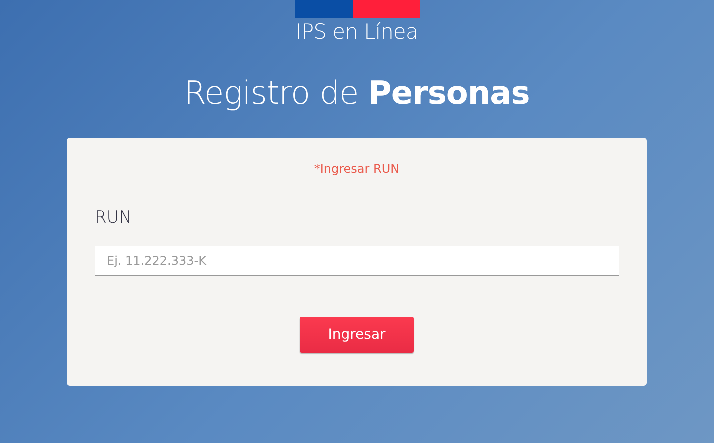 The width and height of the screenshot is (714, 443). I want to click on submit-button: Ingresar, so click(357, 335).